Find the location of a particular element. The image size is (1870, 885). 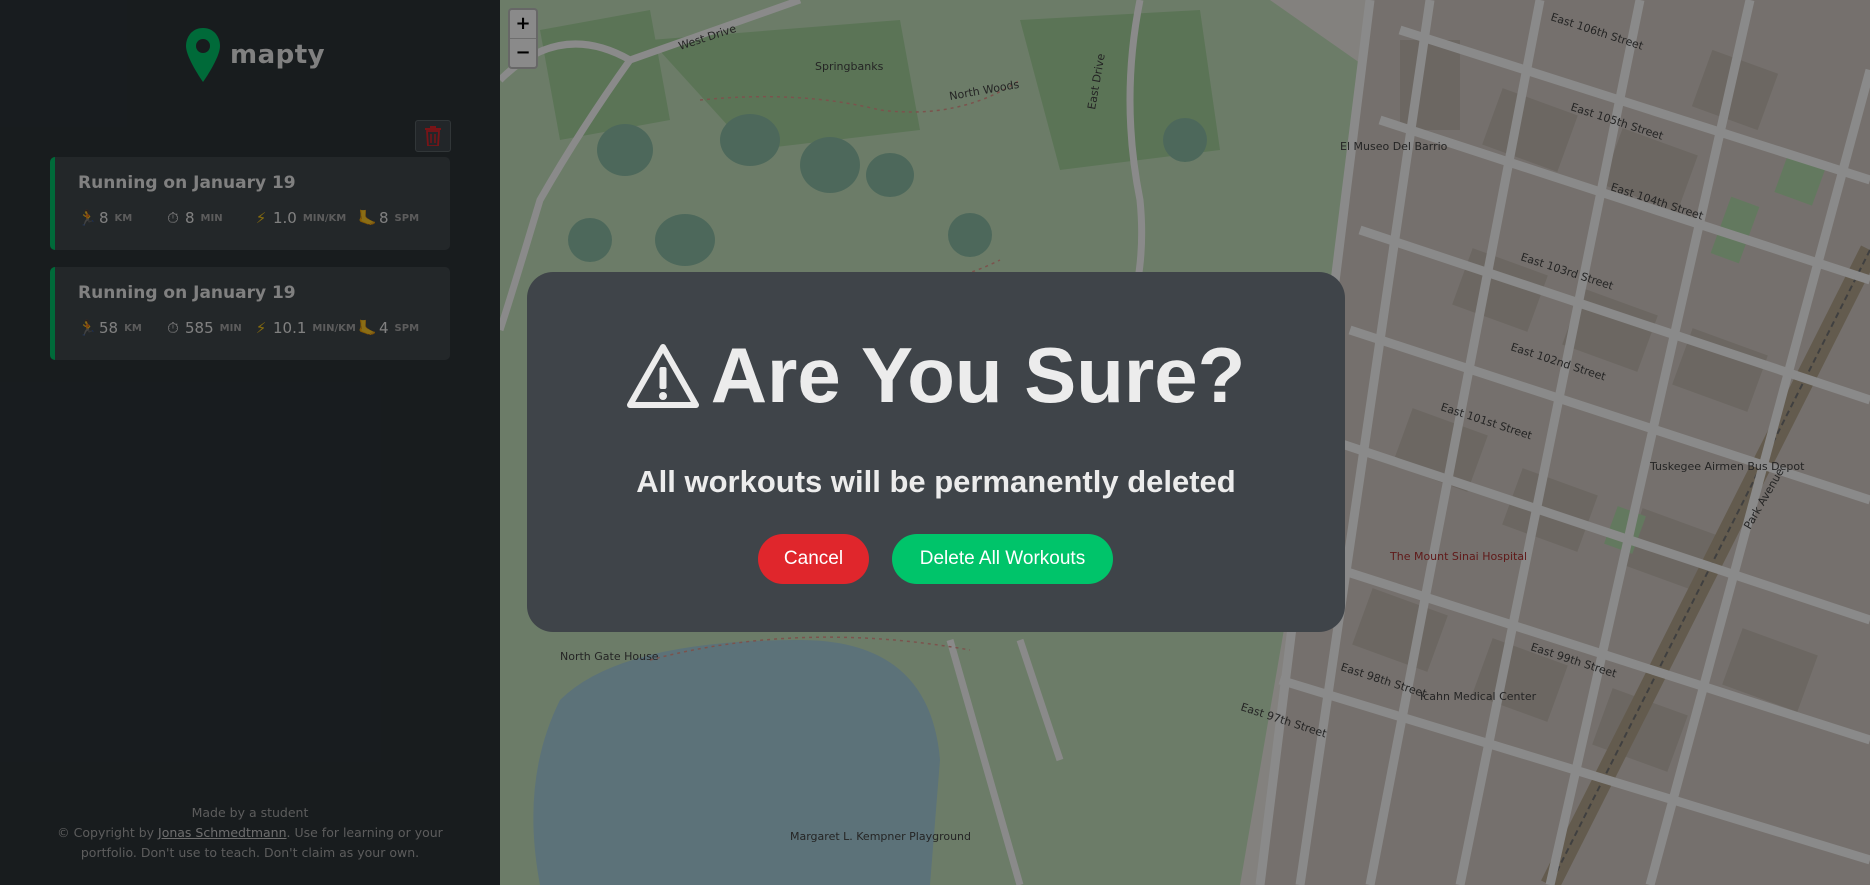

modal-title: Are You Sure? is located at coordinates (936, 375).